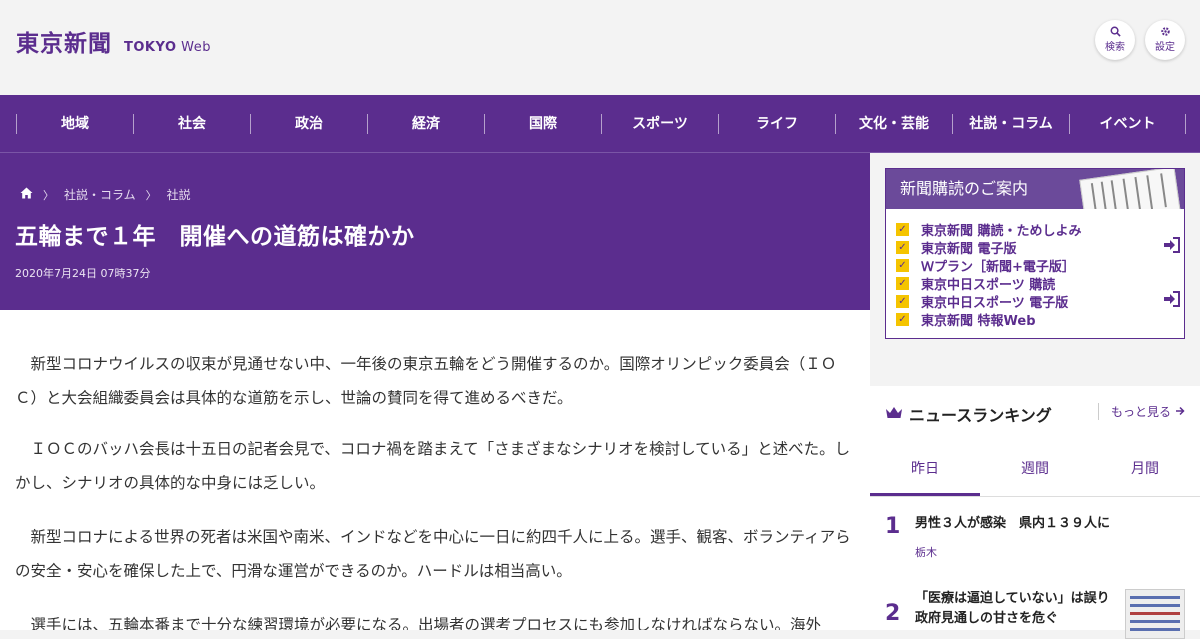 The image size is (1200, 639). What do you see at coordinates (193, 47) in the screenshot?
I see `logo-english-light: Web` at bounding box center [193, 47].